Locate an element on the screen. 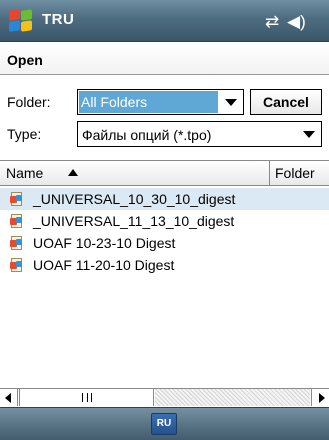 Image resolution: width=329 pixels, height=440 pixels. folder-dropdown: All Folders is located at coordinates (160, 102).